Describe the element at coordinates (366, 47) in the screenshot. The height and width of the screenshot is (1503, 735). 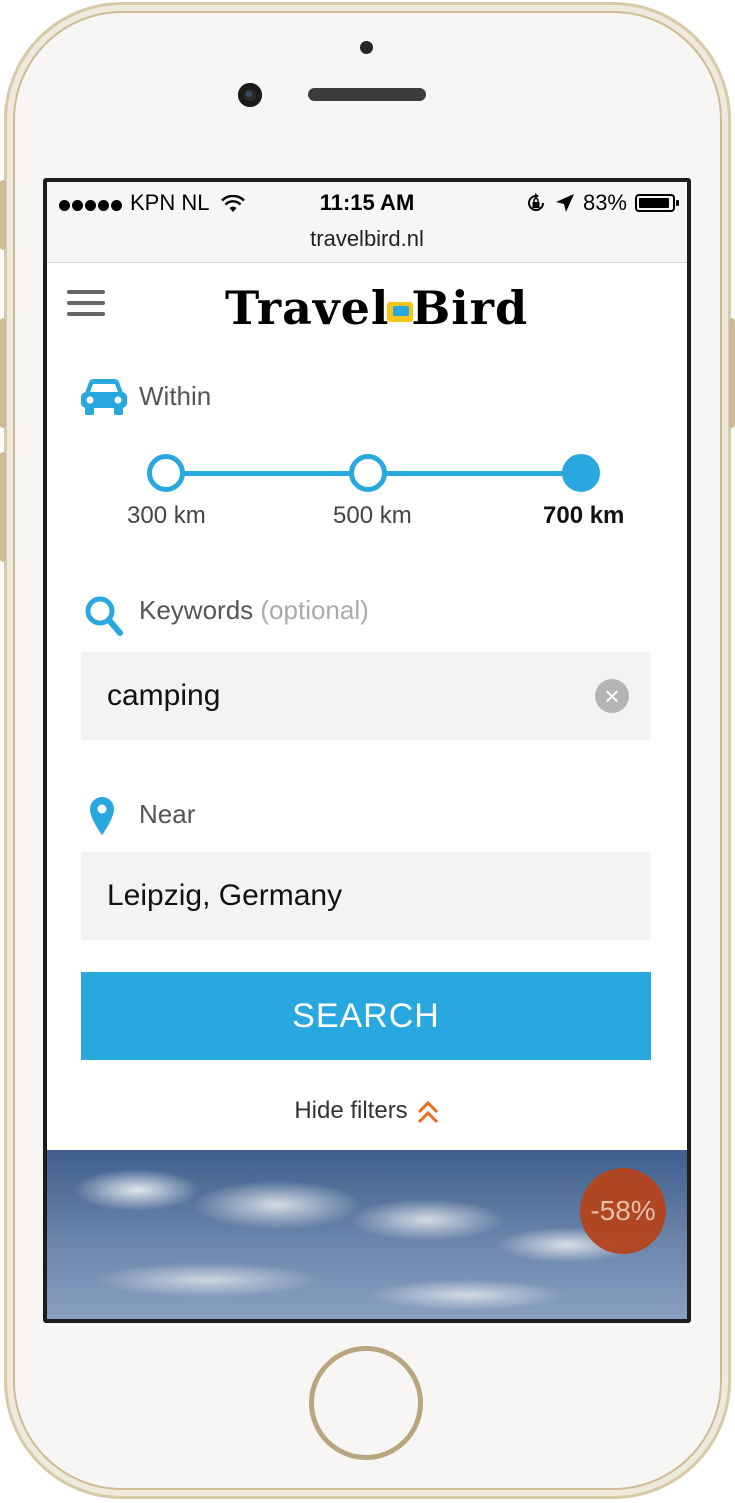
I see `proximity-sensor` at that location.